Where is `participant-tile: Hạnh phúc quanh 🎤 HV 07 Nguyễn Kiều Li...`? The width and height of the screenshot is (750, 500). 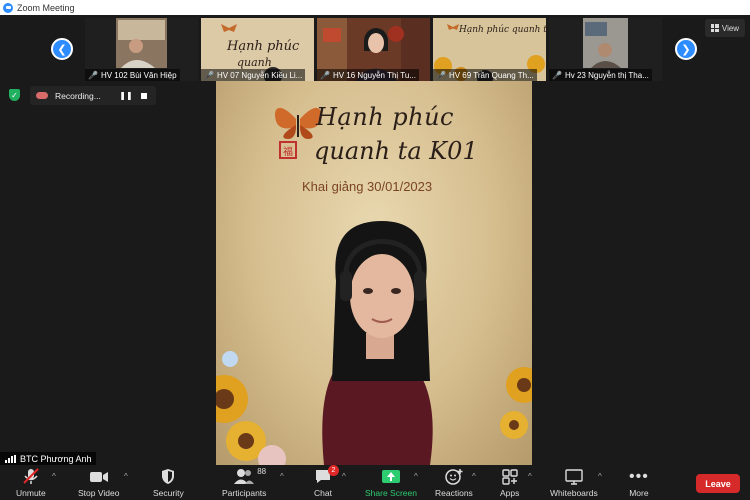
participant-tile: Hạnh phúc quanh 🎤 HV 07 Nguyễn Kiều Li... is located at coordinates (257, 49).